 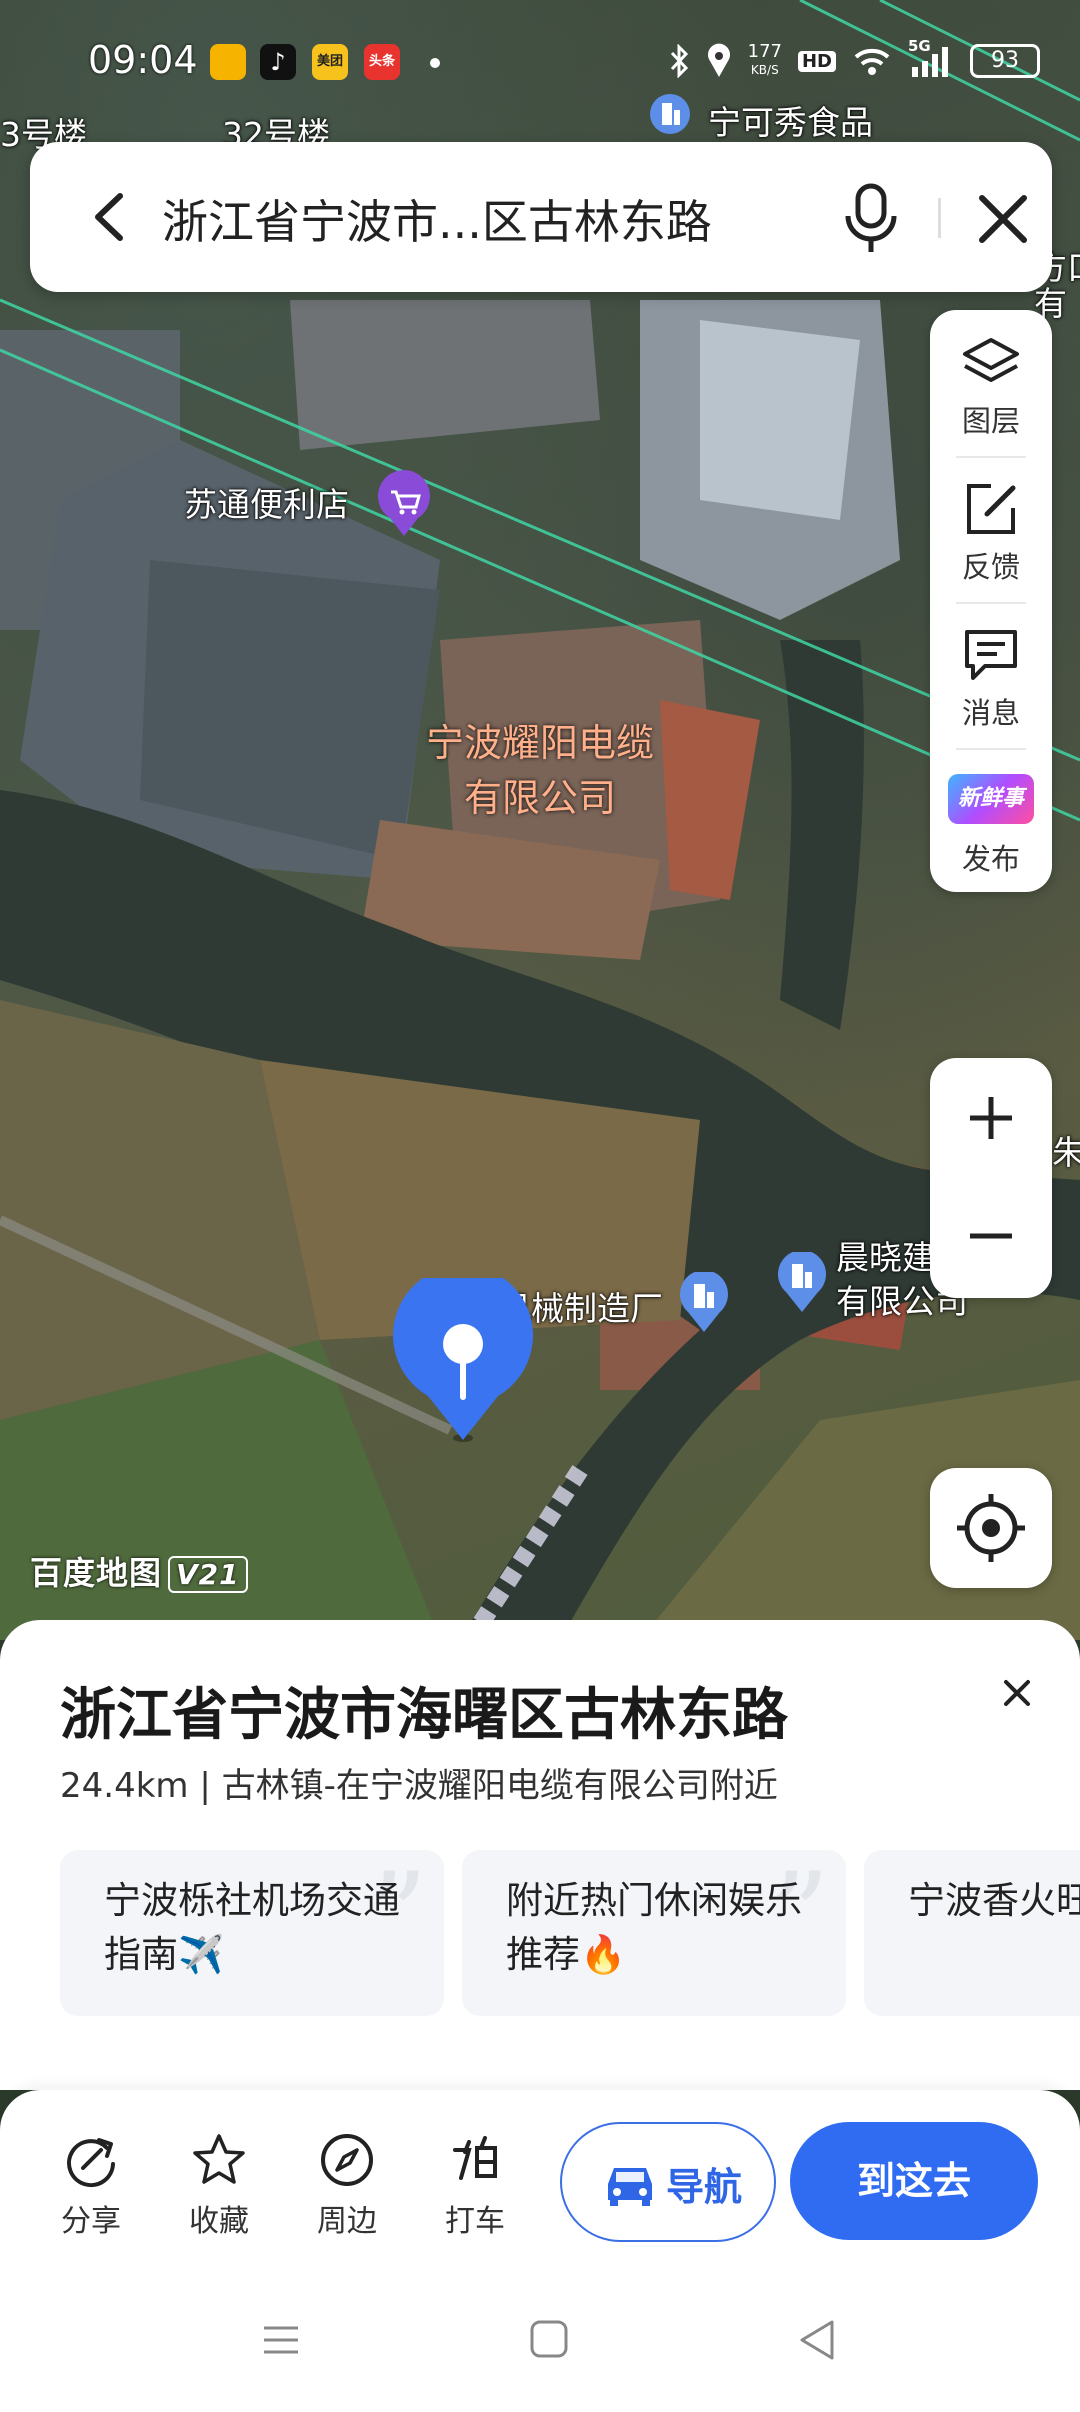 I want to click on map-label-edge-right: 朱, so click(x=1066, y=1152).